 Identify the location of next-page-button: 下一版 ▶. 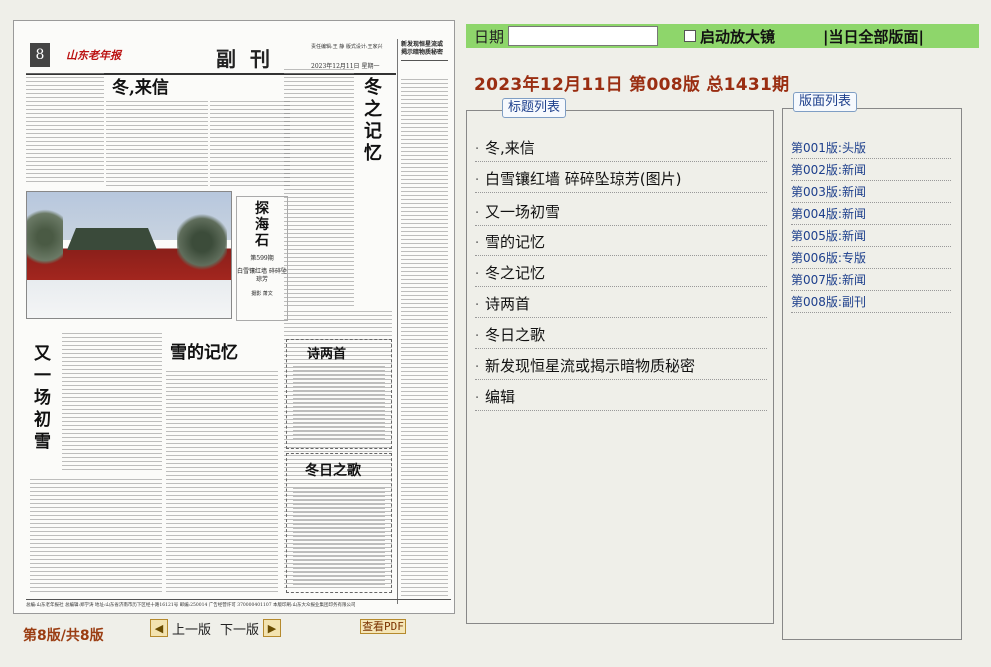
(251, 628).